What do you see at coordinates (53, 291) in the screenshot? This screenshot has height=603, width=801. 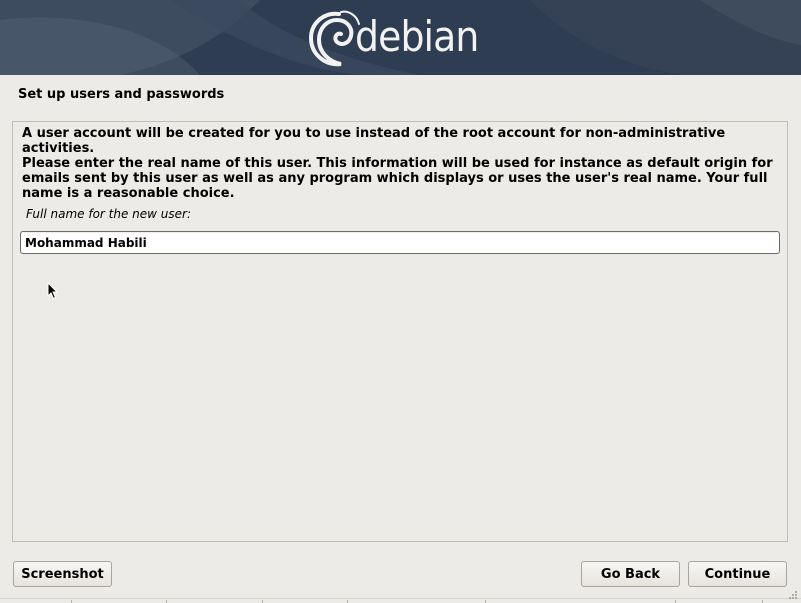 I see `mouse-pointer-icon` at bounding box center [53, 291].